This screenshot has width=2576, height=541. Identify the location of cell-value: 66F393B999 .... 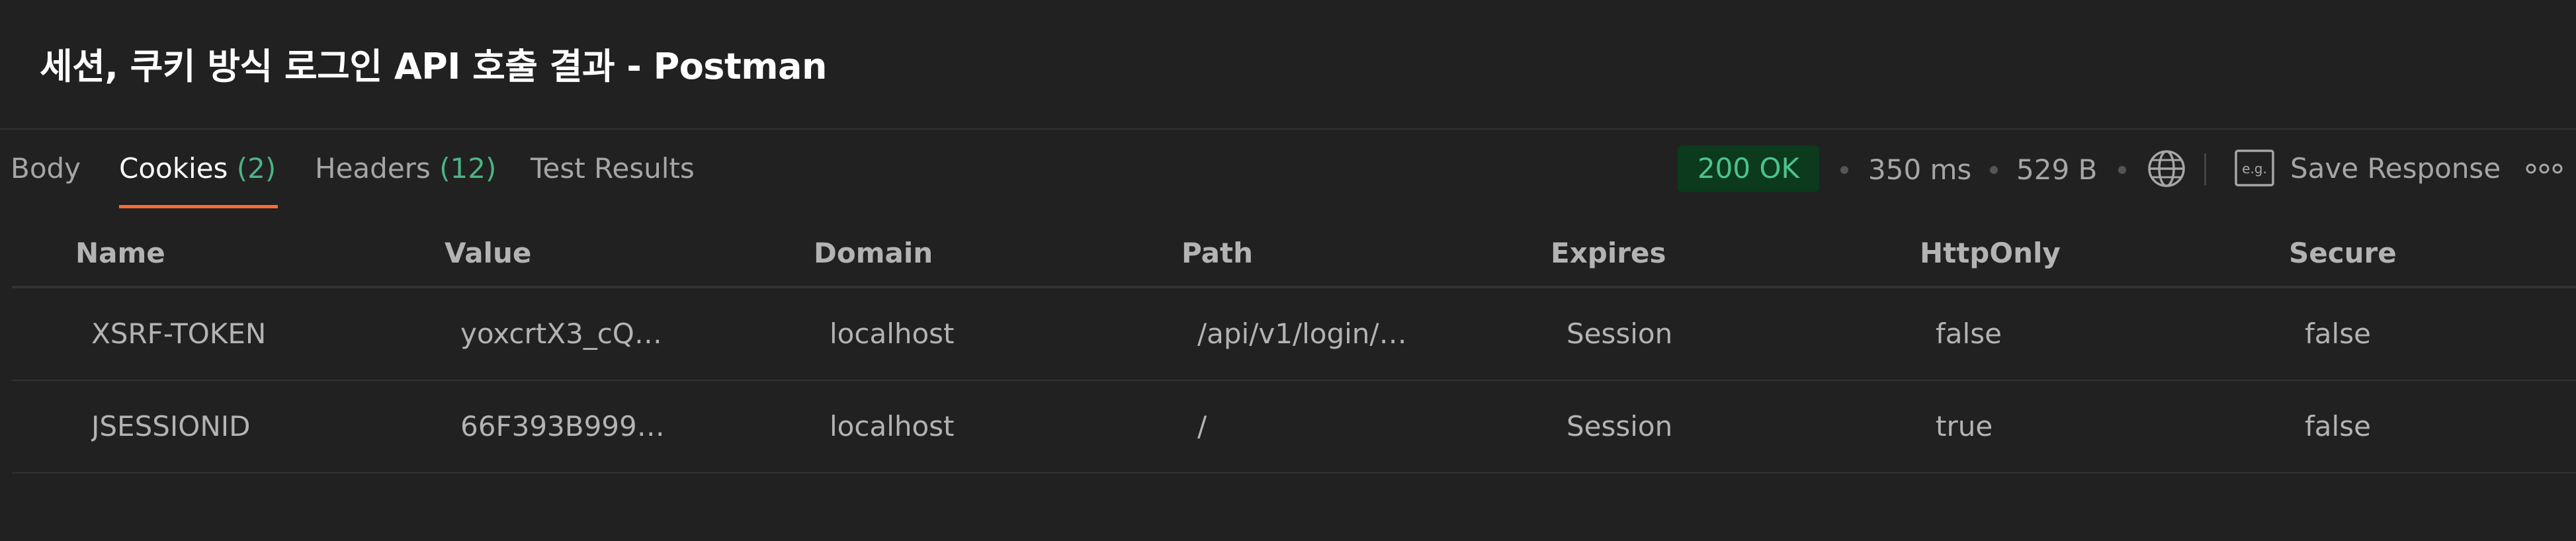
(566, 426).